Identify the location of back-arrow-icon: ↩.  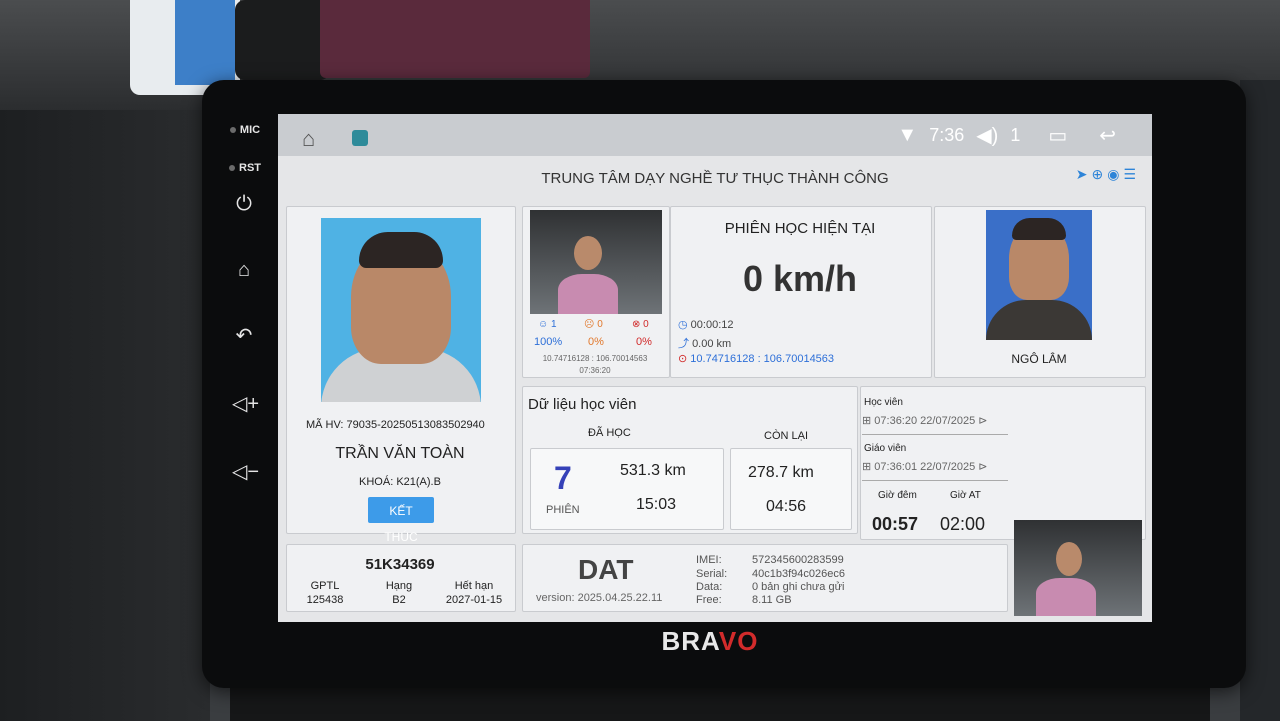
(1107, 135).